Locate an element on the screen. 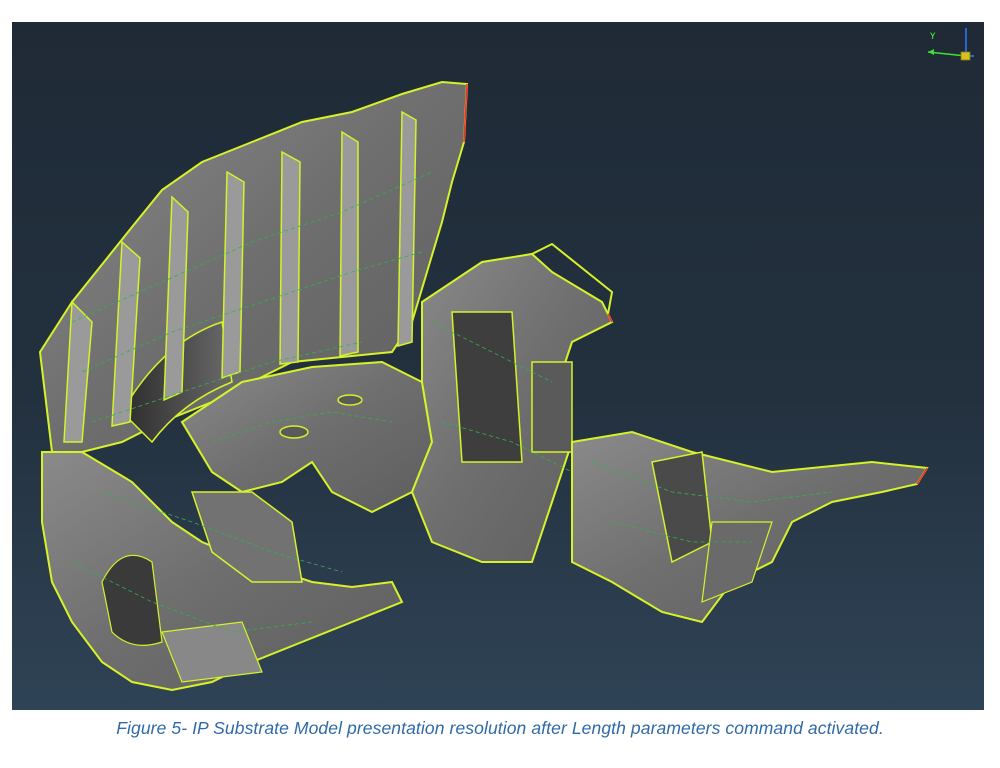 The height and width of the screenshot is (768, 1000). axis-triad: Y is located at coordinates (943, 49).